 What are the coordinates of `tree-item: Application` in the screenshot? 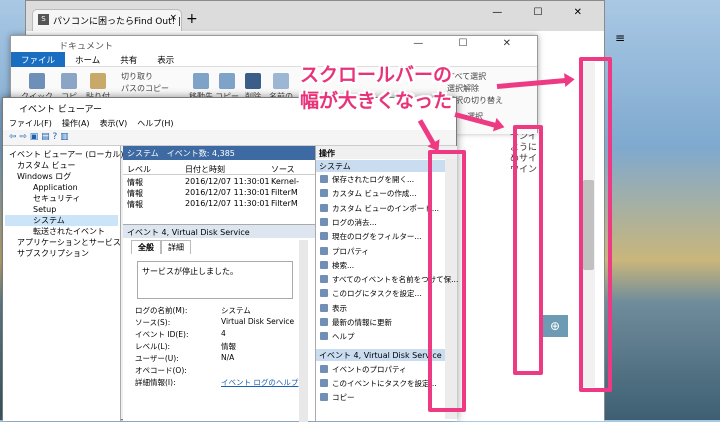 It's located at (61, 187).